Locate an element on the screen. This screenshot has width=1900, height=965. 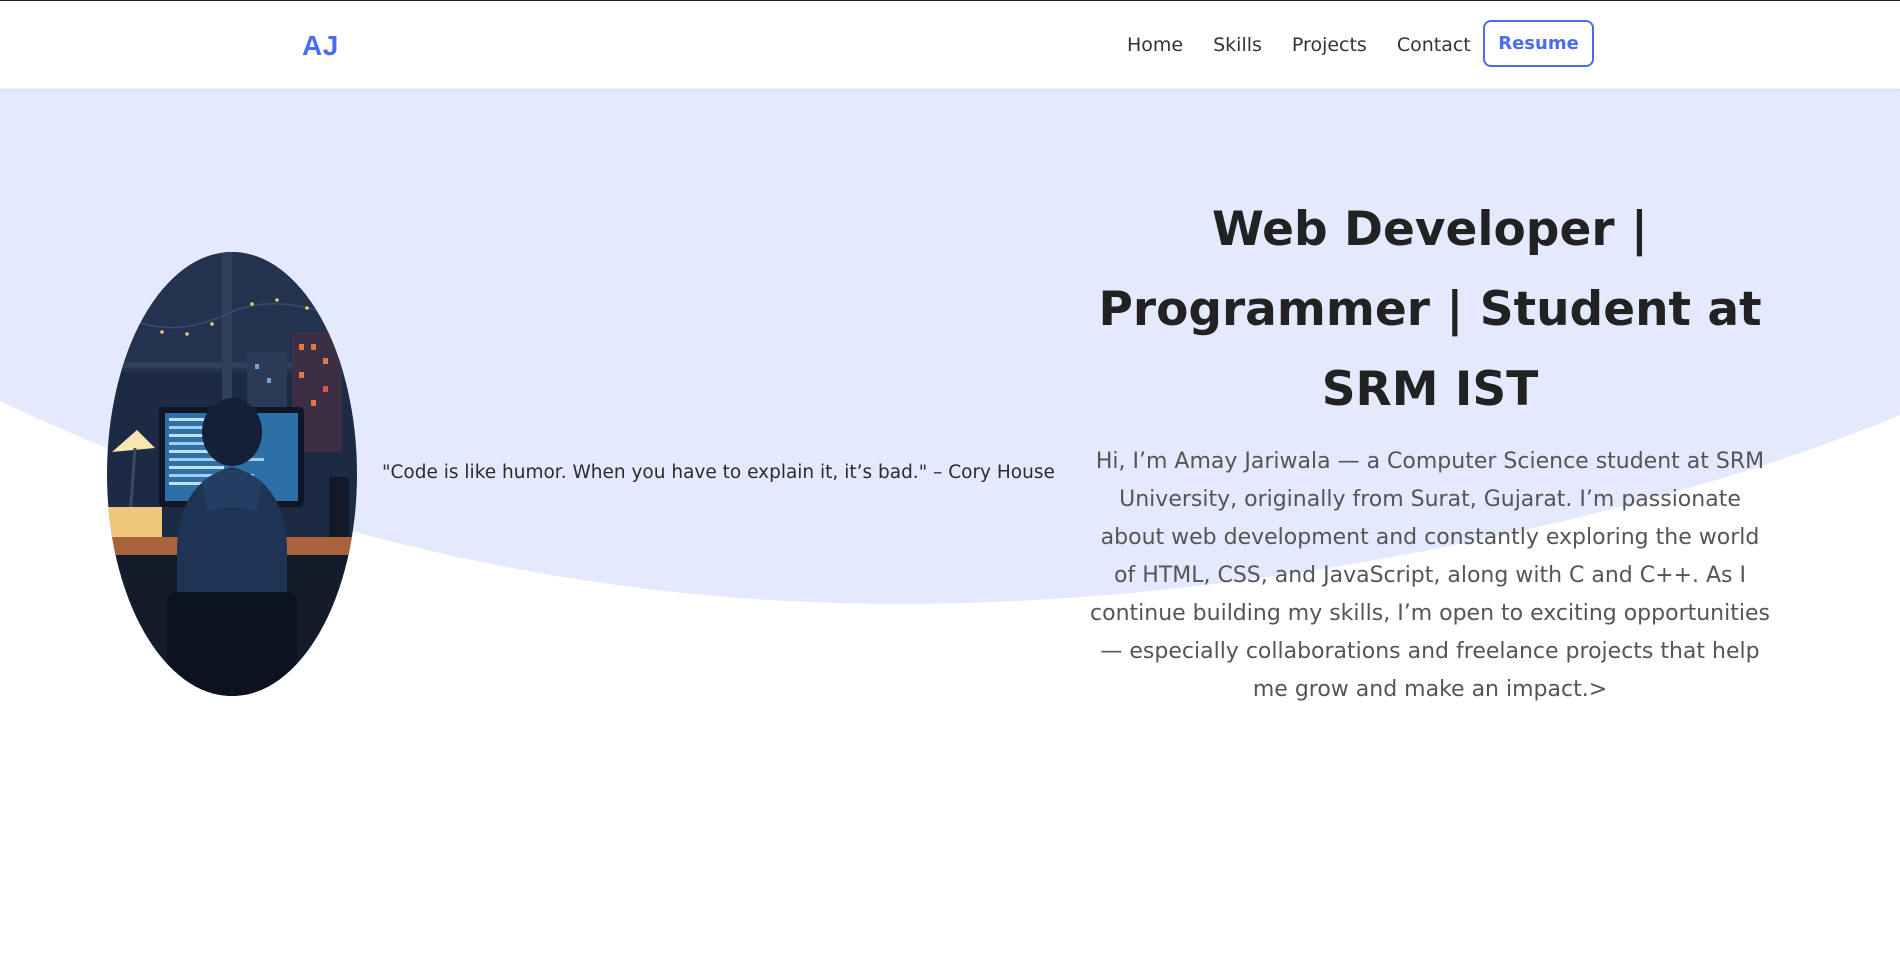
nav-link-contact: Contact is located at coordinates (1434, 45).